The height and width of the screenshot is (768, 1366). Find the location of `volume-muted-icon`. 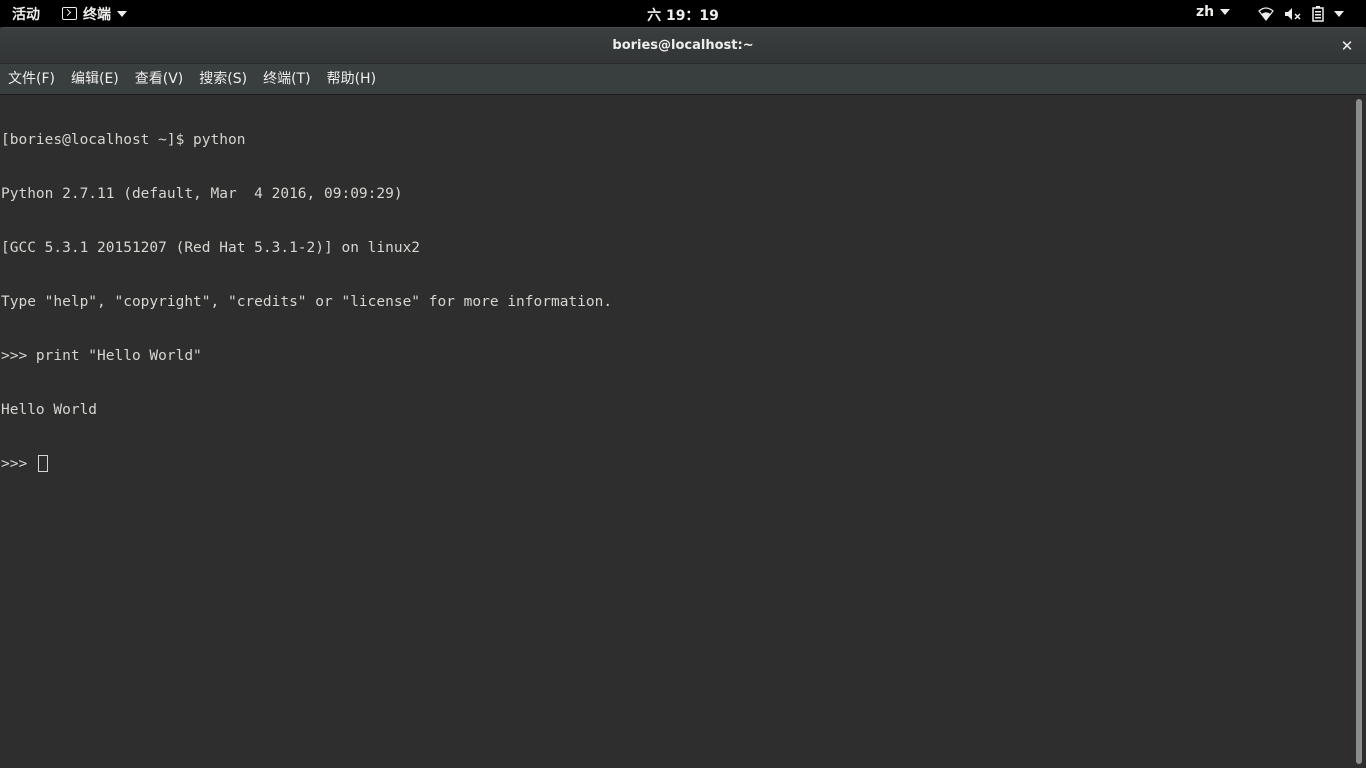

volume-muted-icon is located at coordinates (1293, 14).